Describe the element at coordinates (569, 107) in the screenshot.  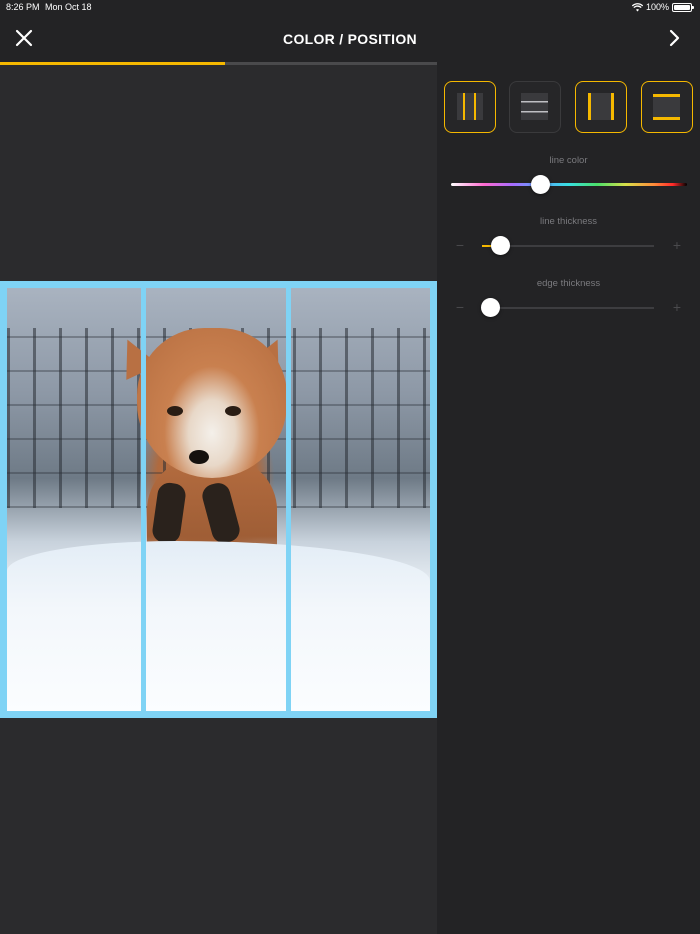
I see `split-mode-row` at that location.